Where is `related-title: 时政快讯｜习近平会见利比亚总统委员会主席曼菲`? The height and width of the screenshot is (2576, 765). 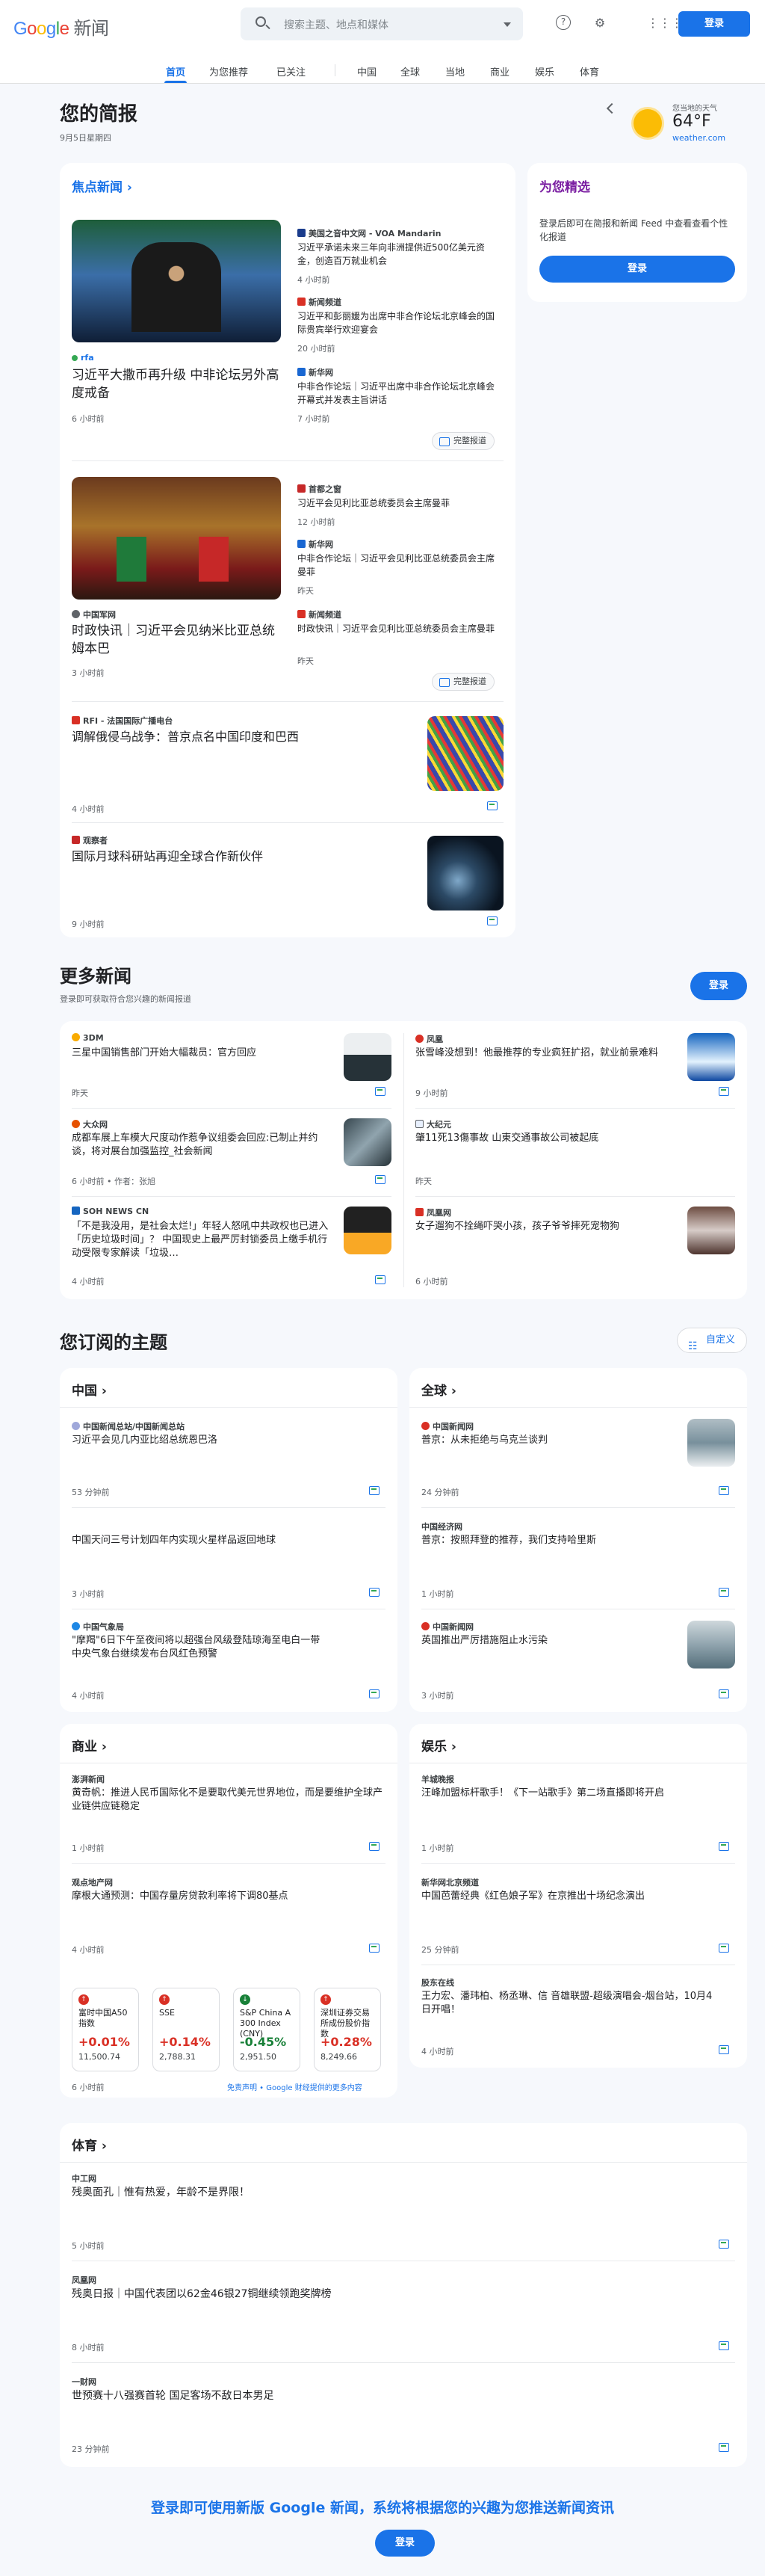
related-title: 时政快讯｜习近平会见利比亚总统委员会主席曼菲 is located at coordinates (398, 628).